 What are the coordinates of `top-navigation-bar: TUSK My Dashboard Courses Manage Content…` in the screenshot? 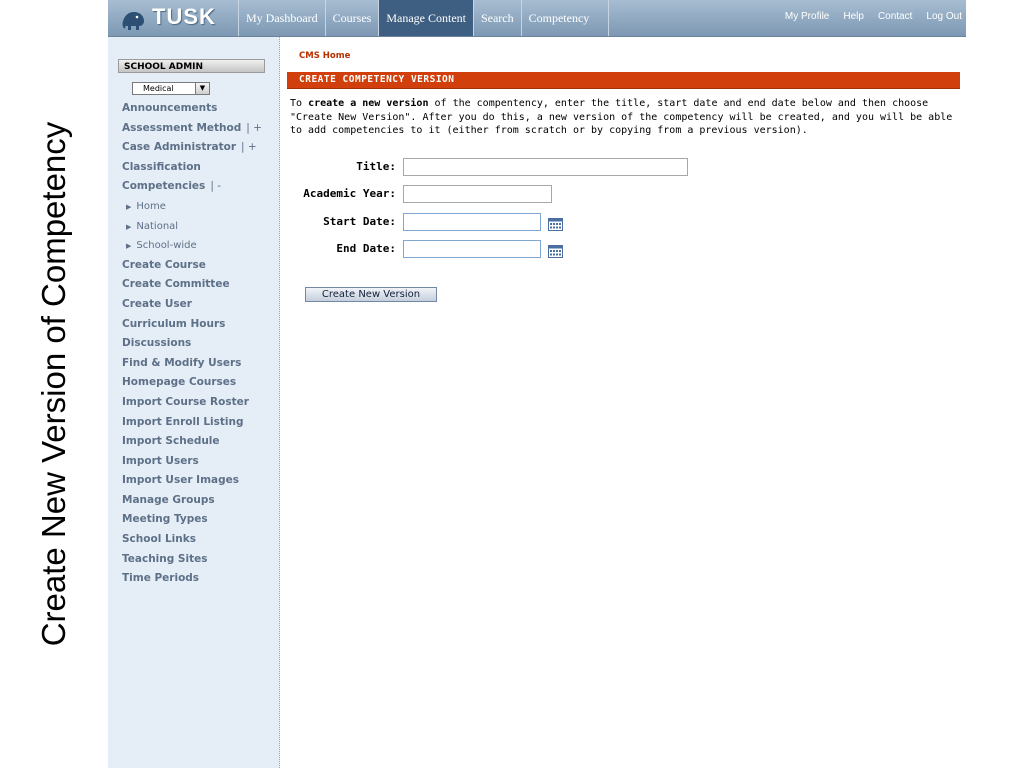 It's located at (537, 18).